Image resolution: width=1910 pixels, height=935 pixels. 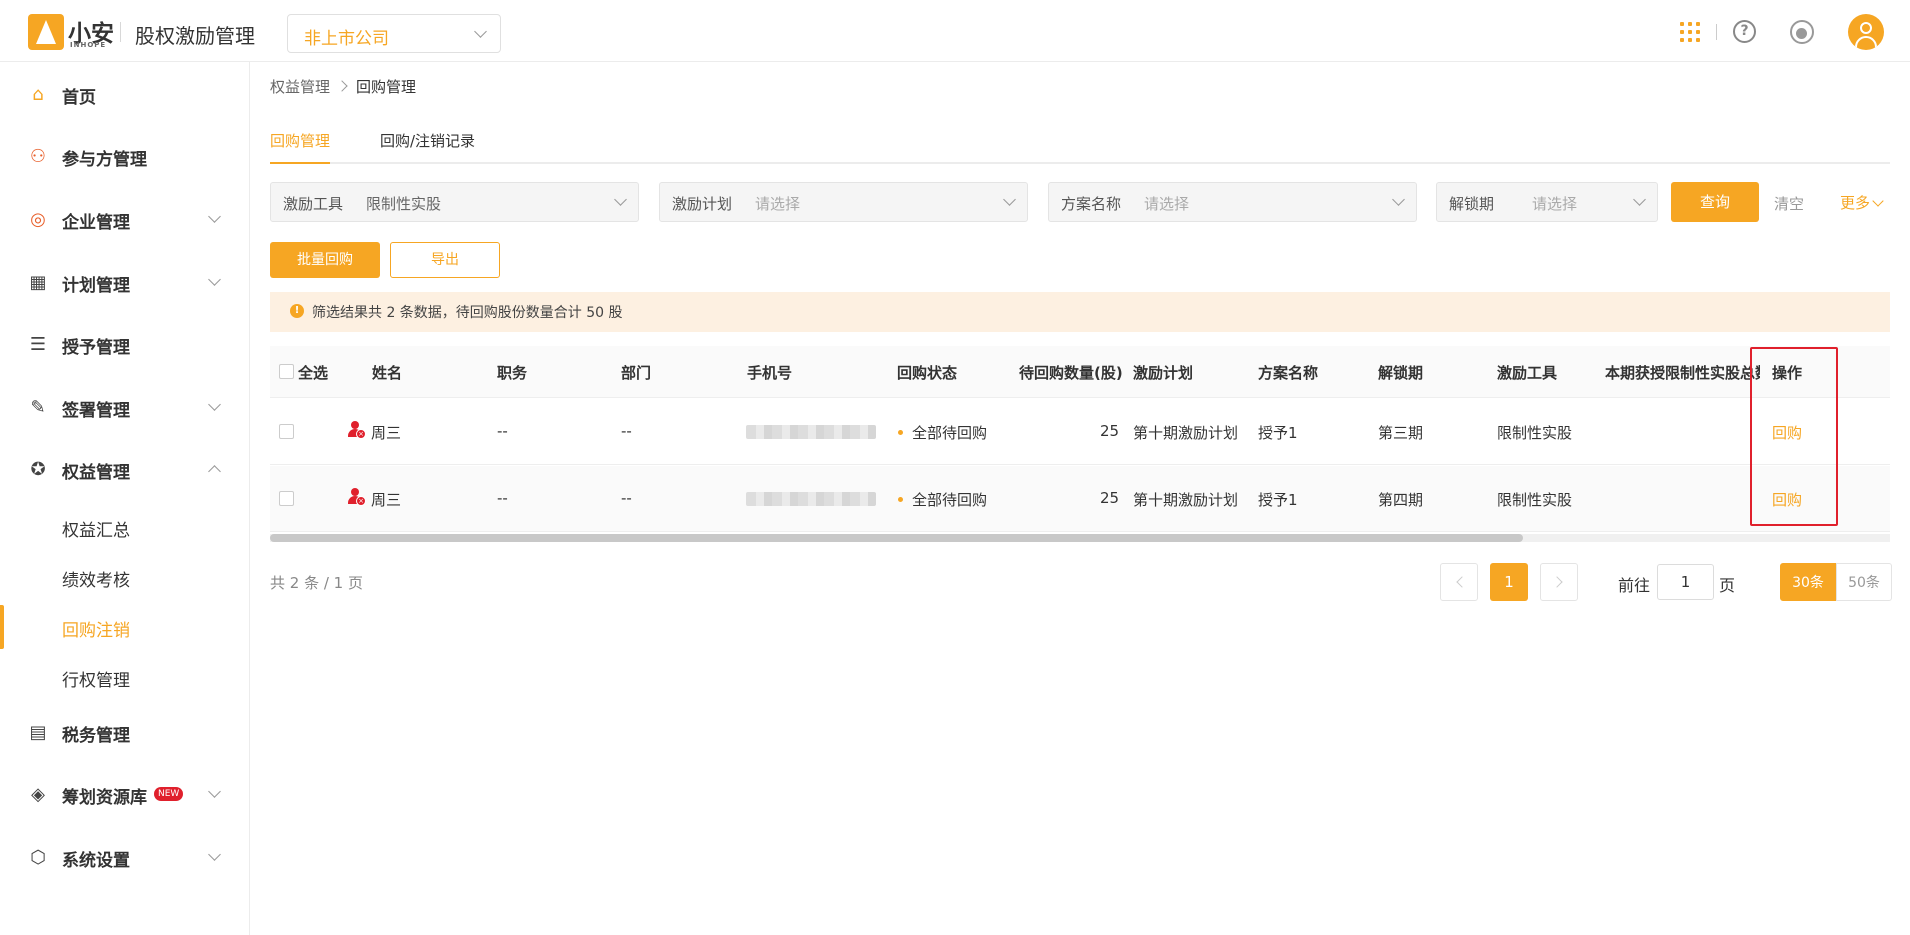 I want to click on cell-dept: --, so click(x=626, y=431).